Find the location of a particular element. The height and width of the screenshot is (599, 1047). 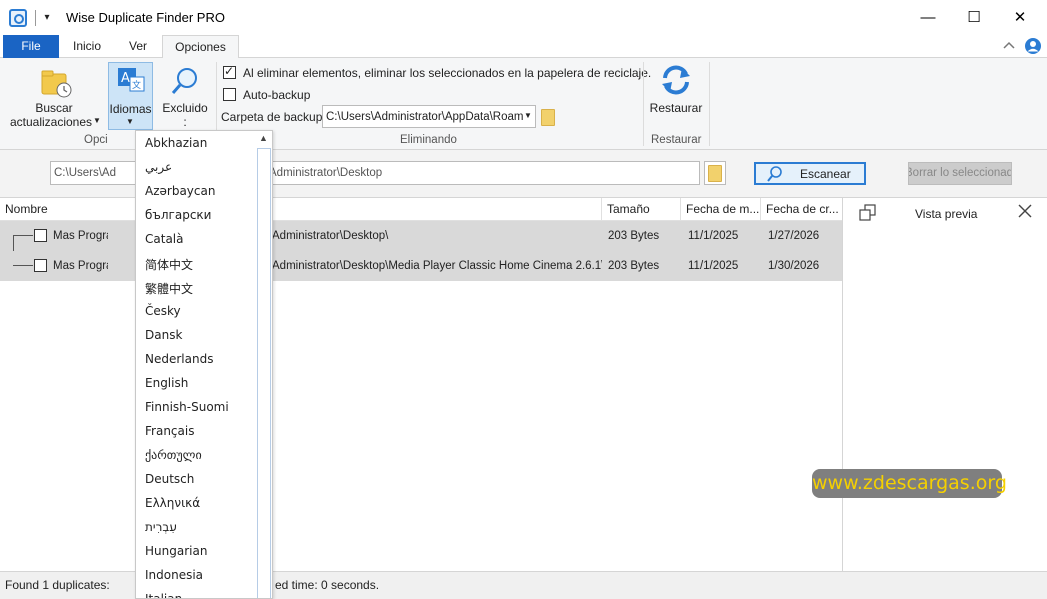

preview-panel: Vista previa is located at coordinates (944, 384).